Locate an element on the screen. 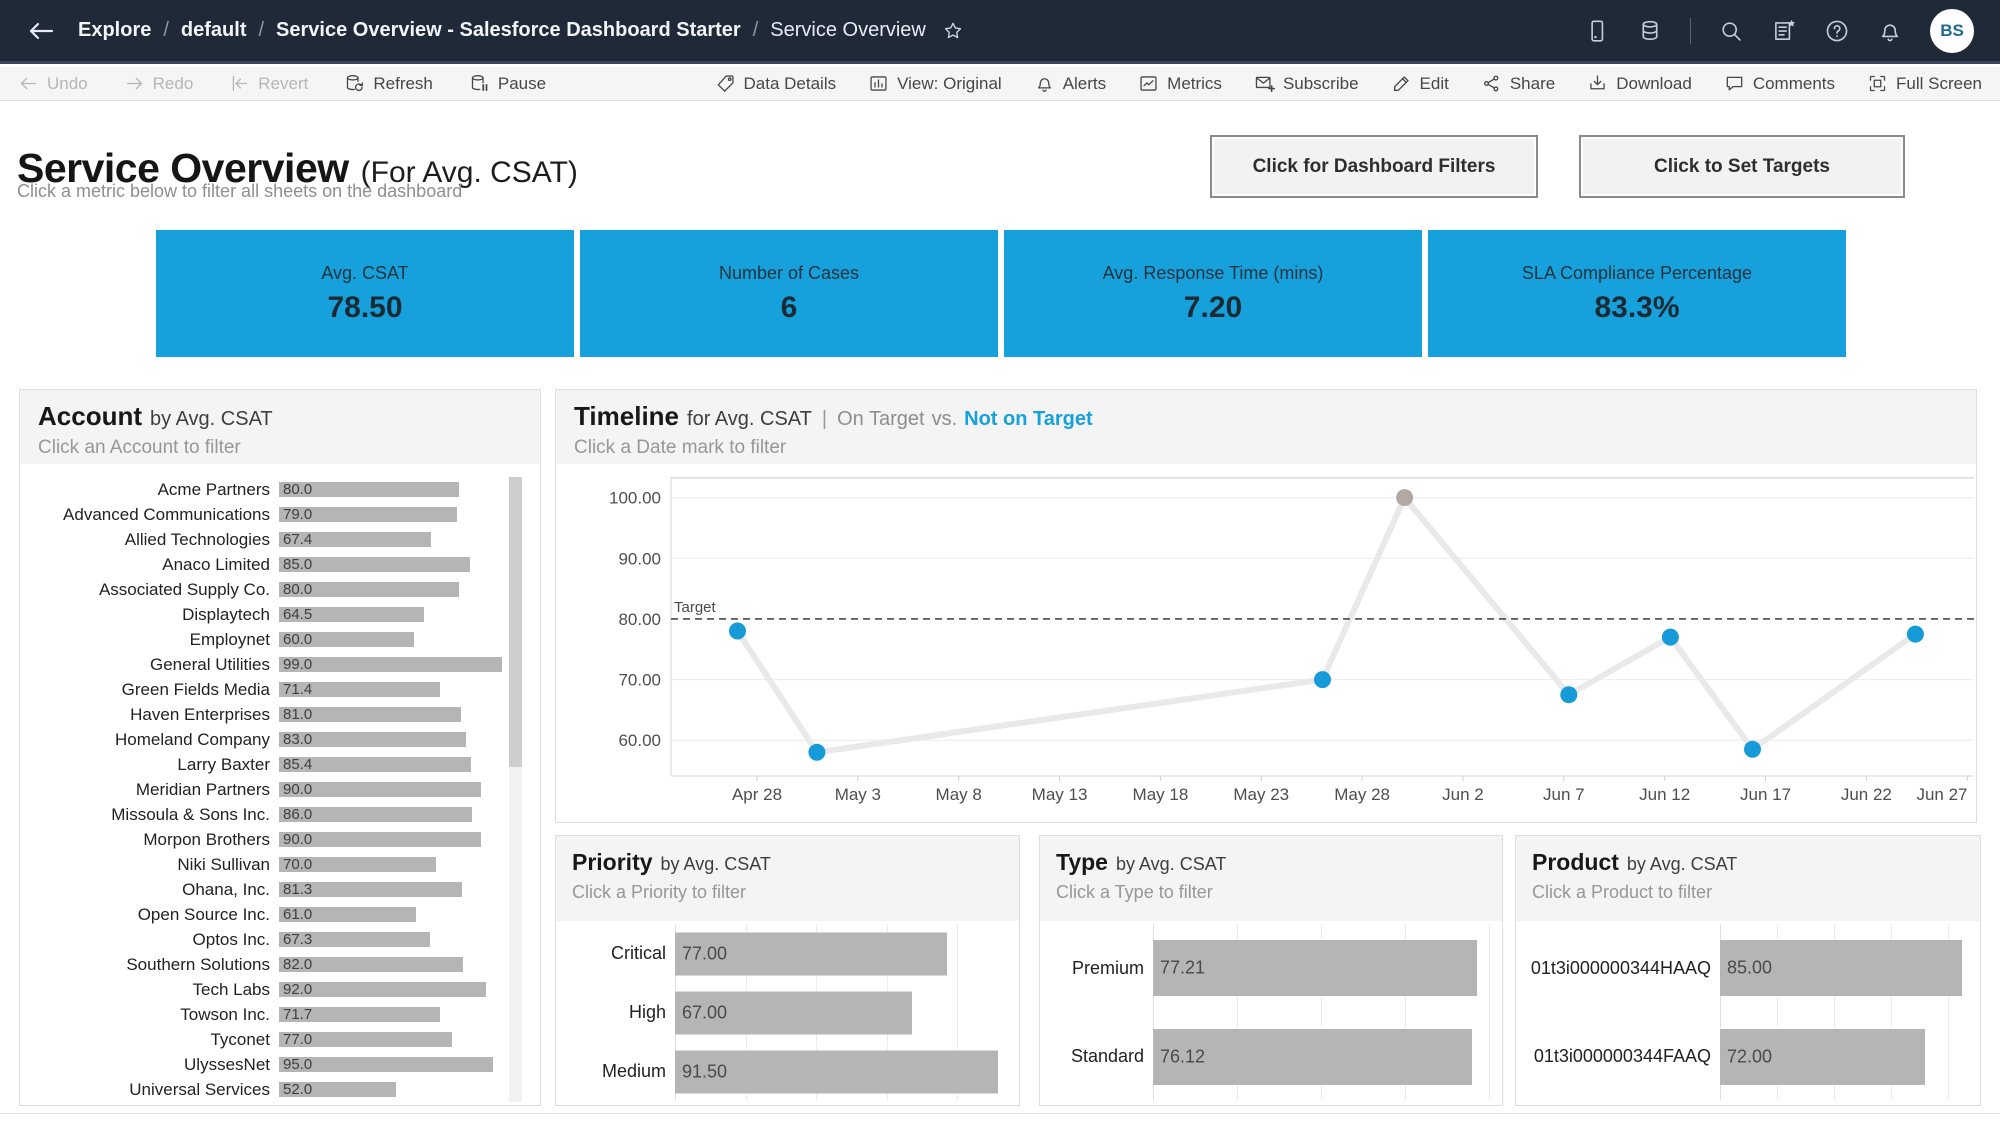  account-row: Tech Labs 92.0 is located at coordinates (280, 989).